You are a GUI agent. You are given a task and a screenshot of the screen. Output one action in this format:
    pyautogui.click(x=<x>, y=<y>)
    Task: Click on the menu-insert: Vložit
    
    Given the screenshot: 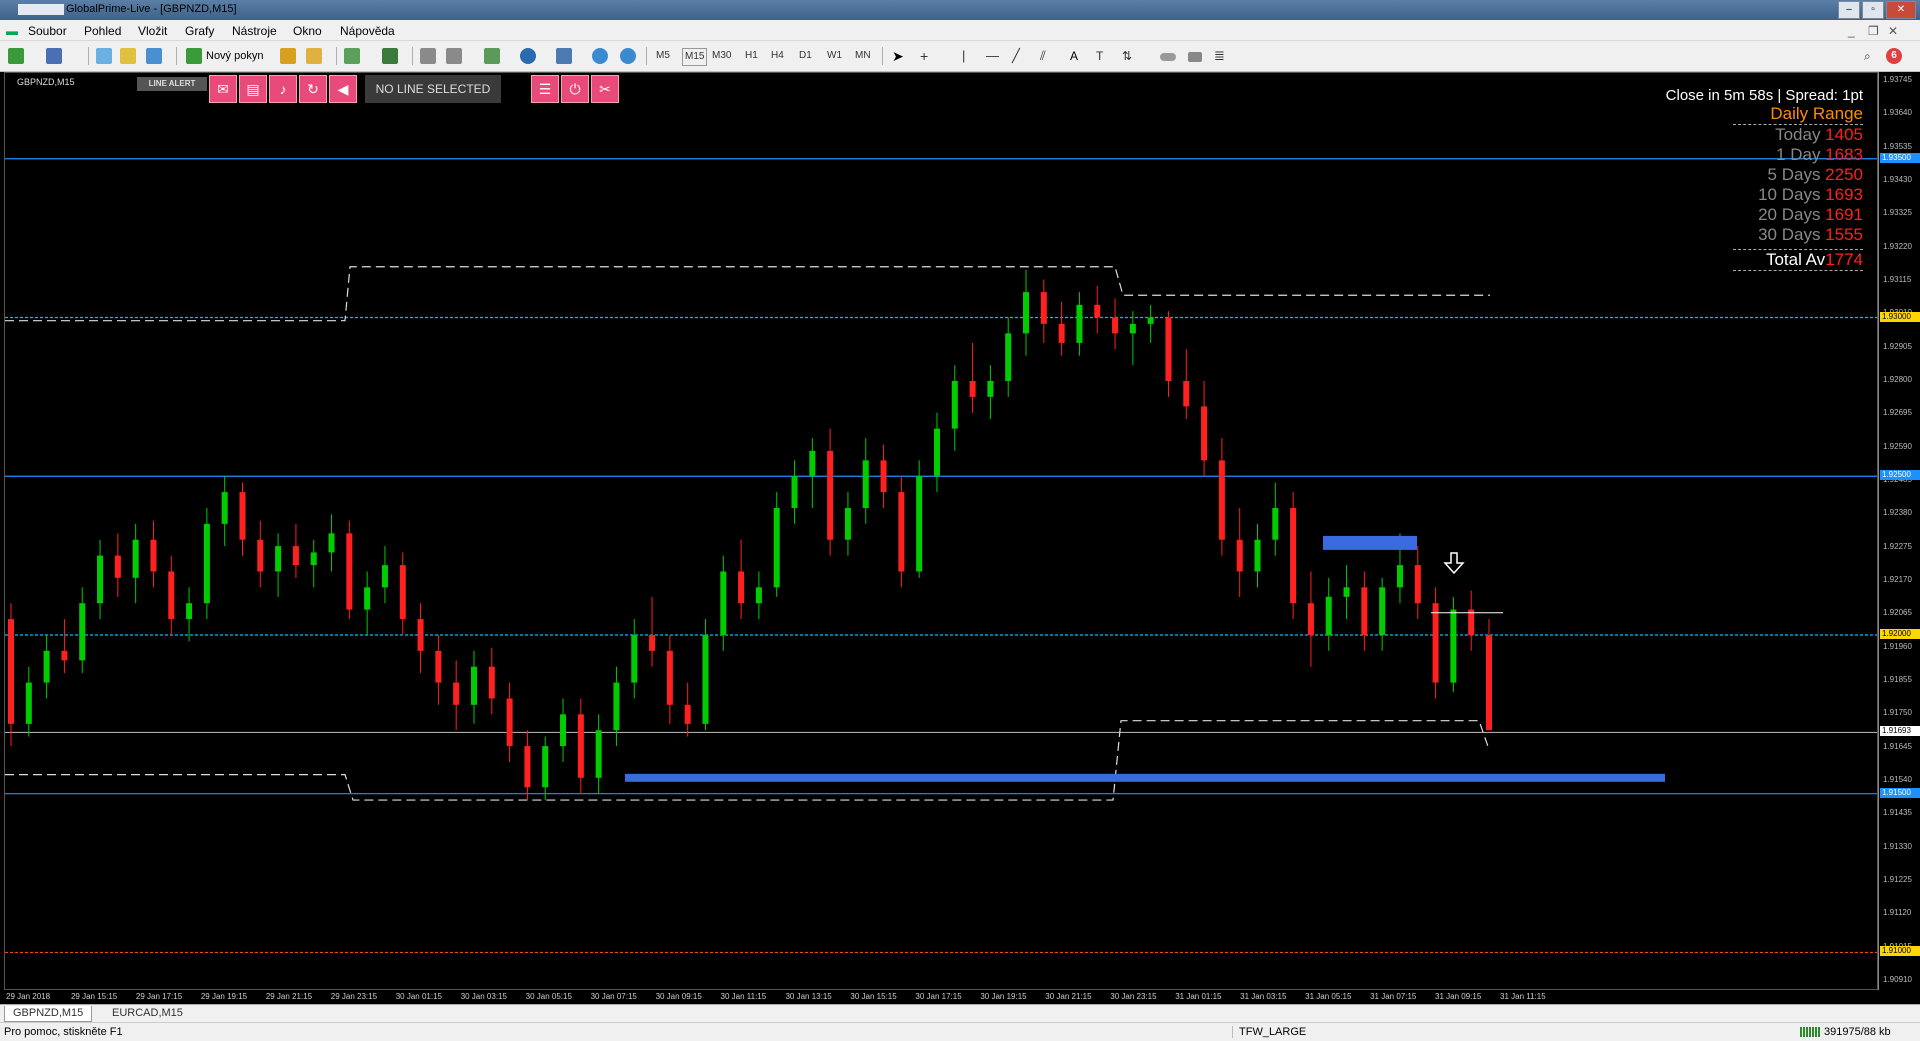 What is the action you would take?
    pyautogui.click(x=152, y=31)
    